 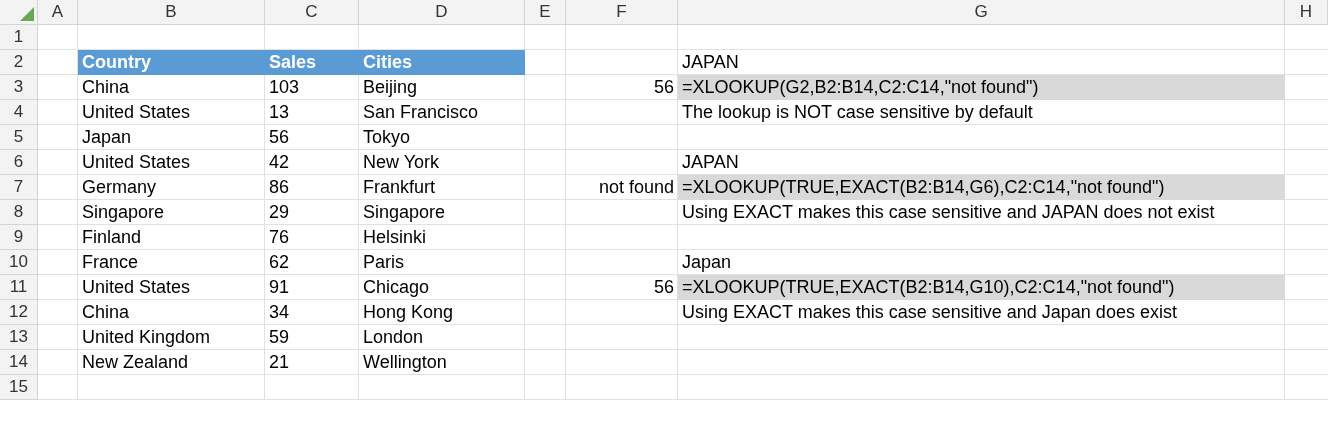 I want to click on row-header: 10, so click(x=19, y=262).